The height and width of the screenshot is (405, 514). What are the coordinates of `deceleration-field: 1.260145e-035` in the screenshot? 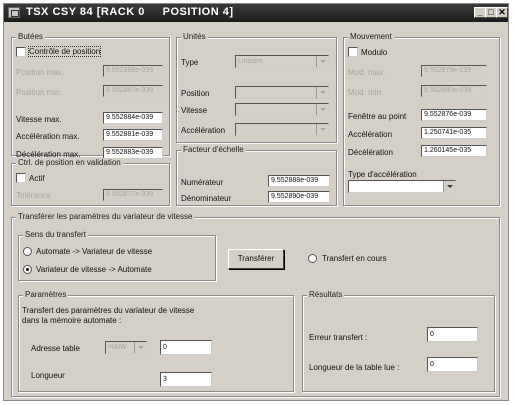 It's located at (454, 151).